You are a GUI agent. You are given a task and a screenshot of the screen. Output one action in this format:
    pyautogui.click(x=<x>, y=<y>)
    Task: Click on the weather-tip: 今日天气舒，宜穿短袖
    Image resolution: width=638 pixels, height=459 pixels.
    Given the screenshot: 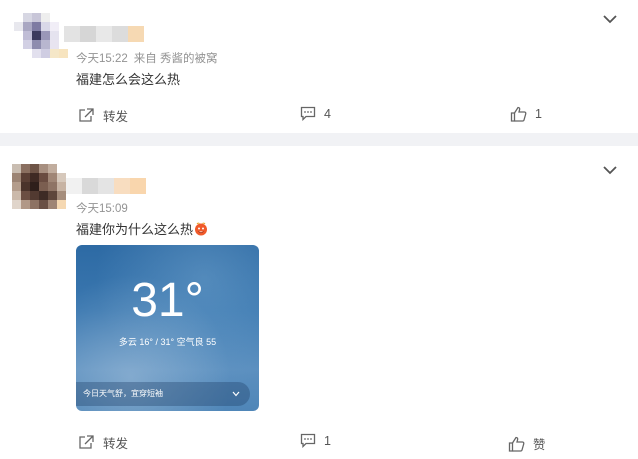 What is the action you would take?
    pyautogui.click(x=163, y=394)
    